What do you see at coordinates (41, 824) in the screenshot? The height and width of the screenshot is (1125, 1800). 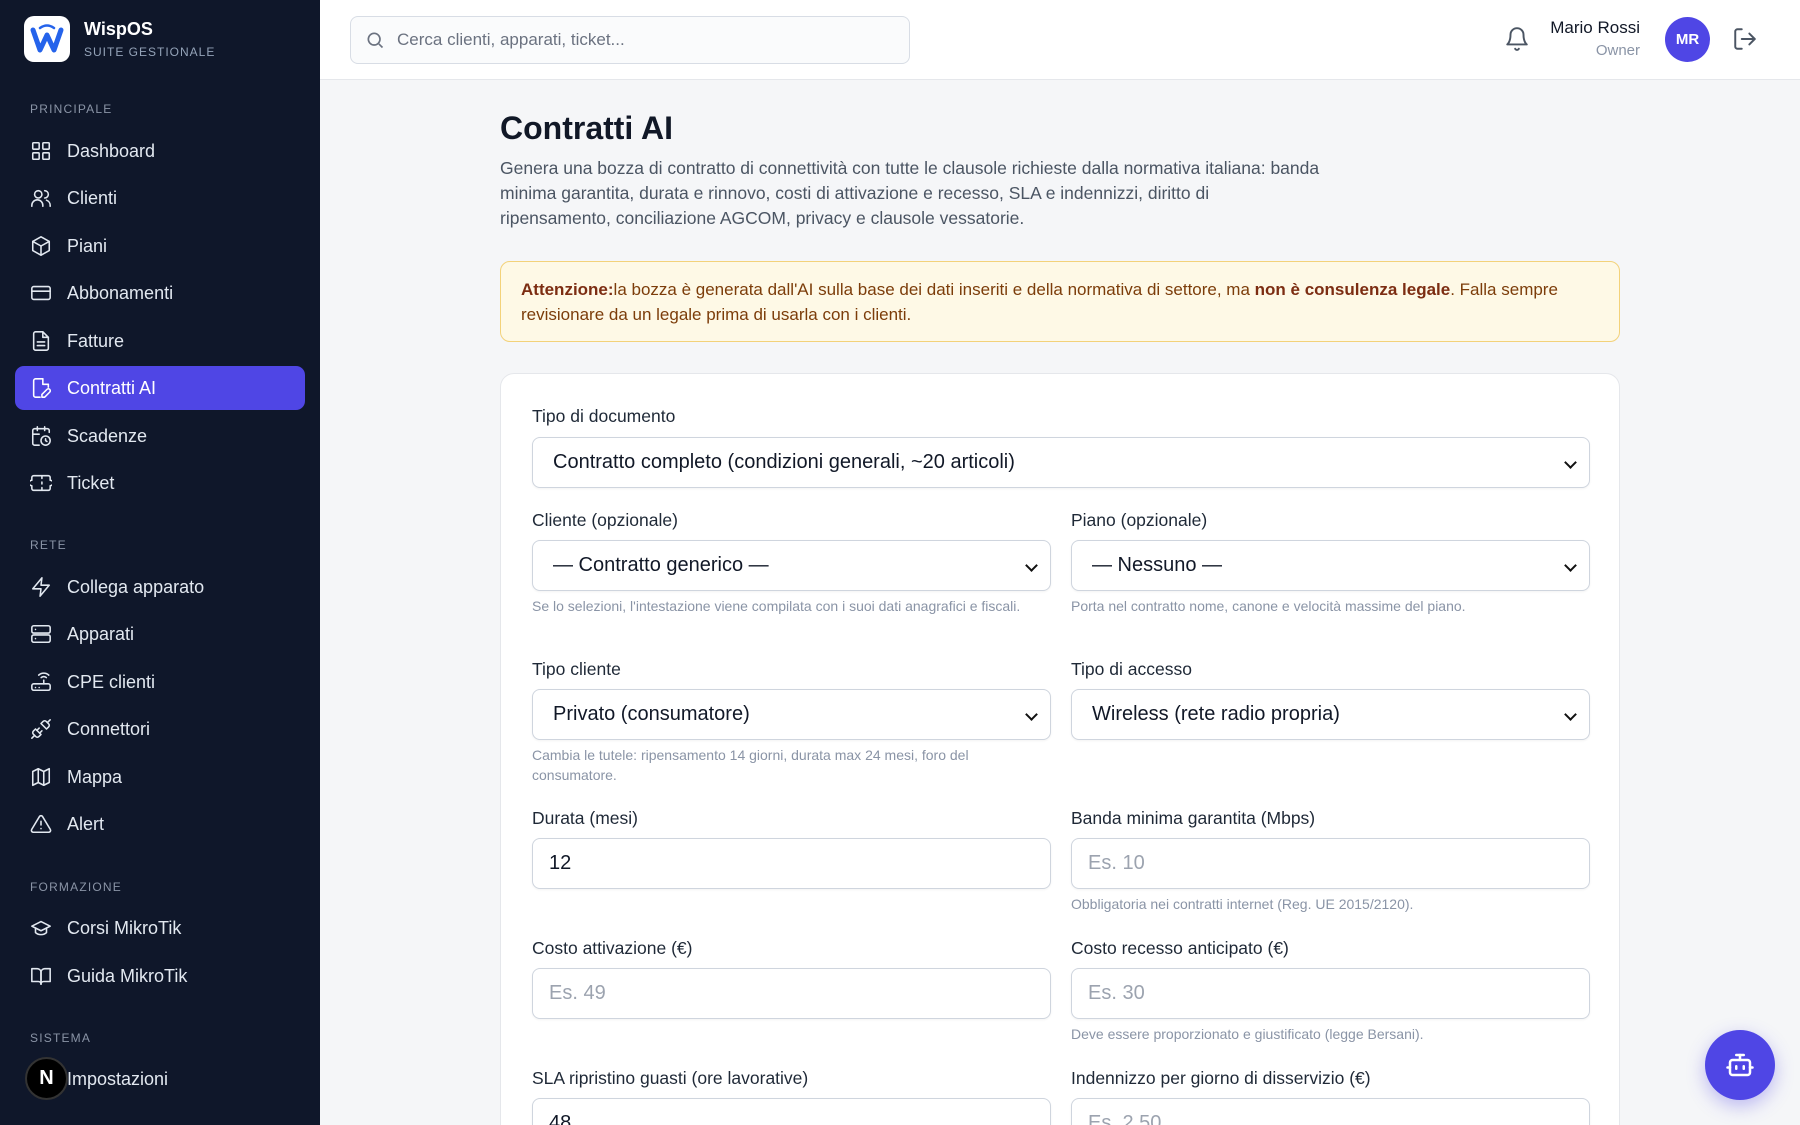 I see `alert-triangle-icon` at bounding box center [41, 824].